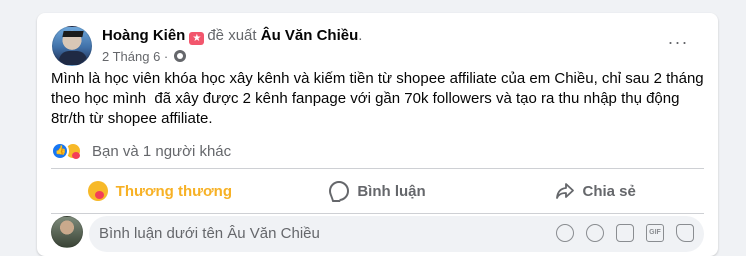 The image size is (746, 256). I want to click on share-button-label: Chia sẻ, so click(609, 191).